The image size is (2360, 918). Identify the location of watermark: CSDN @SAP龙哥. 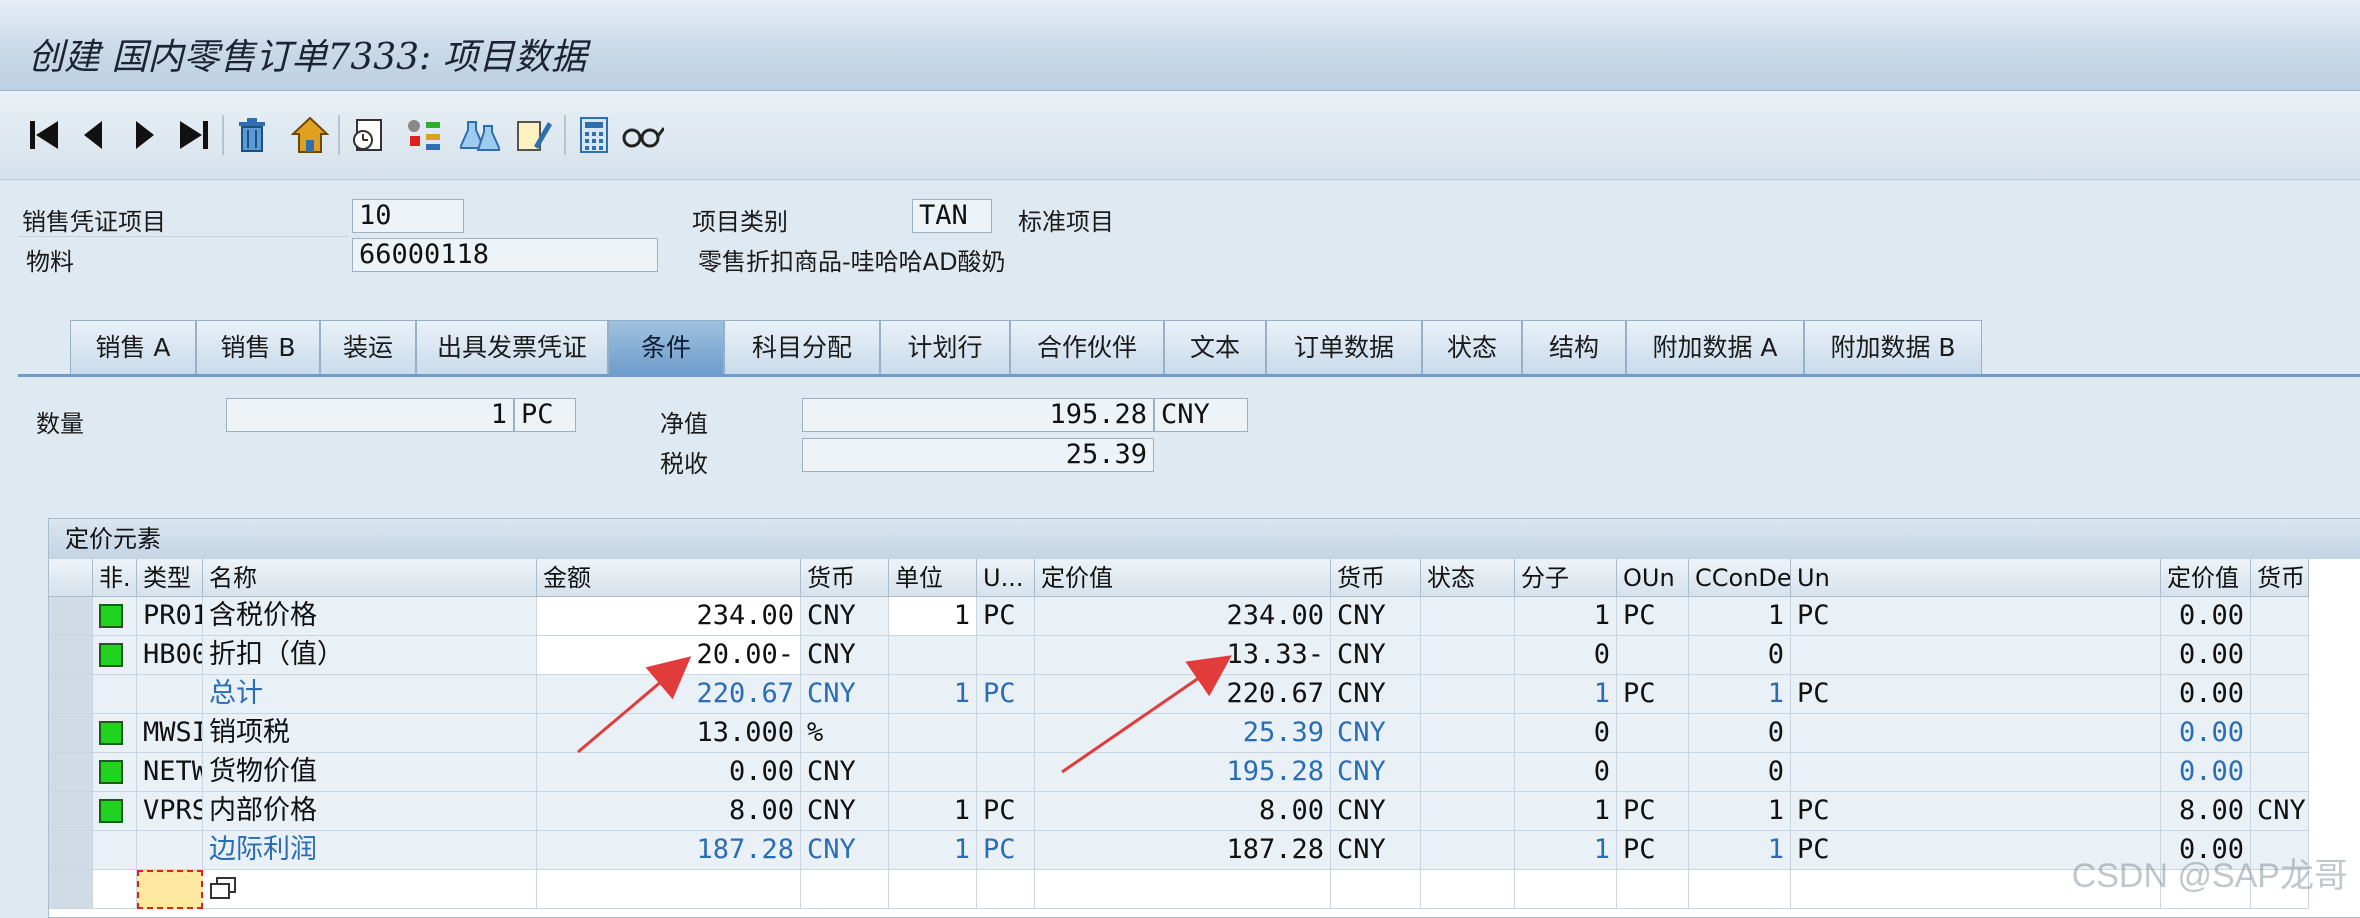
(2209, 876).